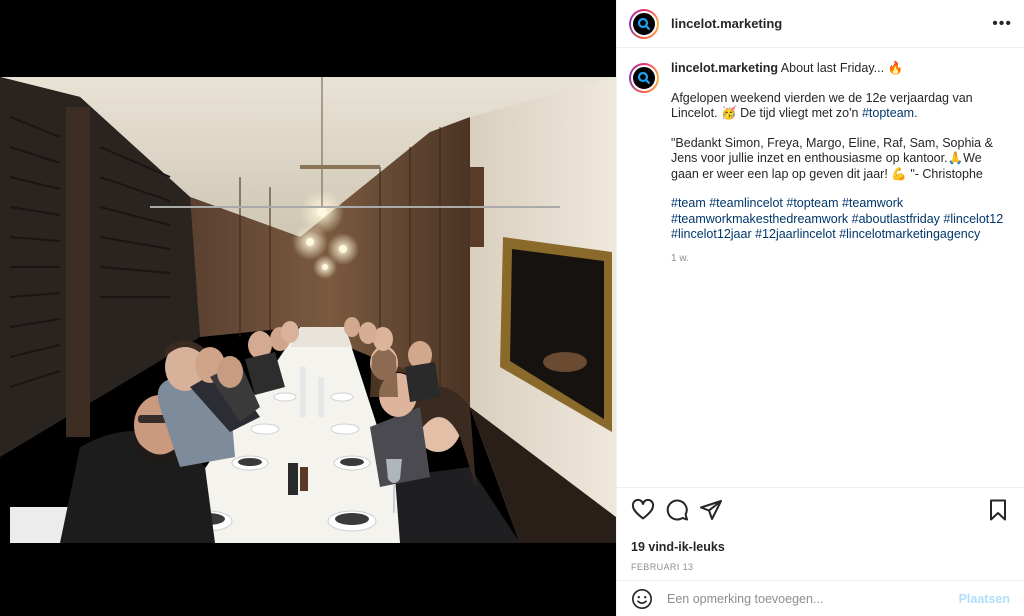 The width and height of the screenshot is (1024, 616). What do you see at coordinates (909, 234) in the screenshot?
I see `hashtag-link: #lincelotmarketingagency` at bounding box center [909, 234].